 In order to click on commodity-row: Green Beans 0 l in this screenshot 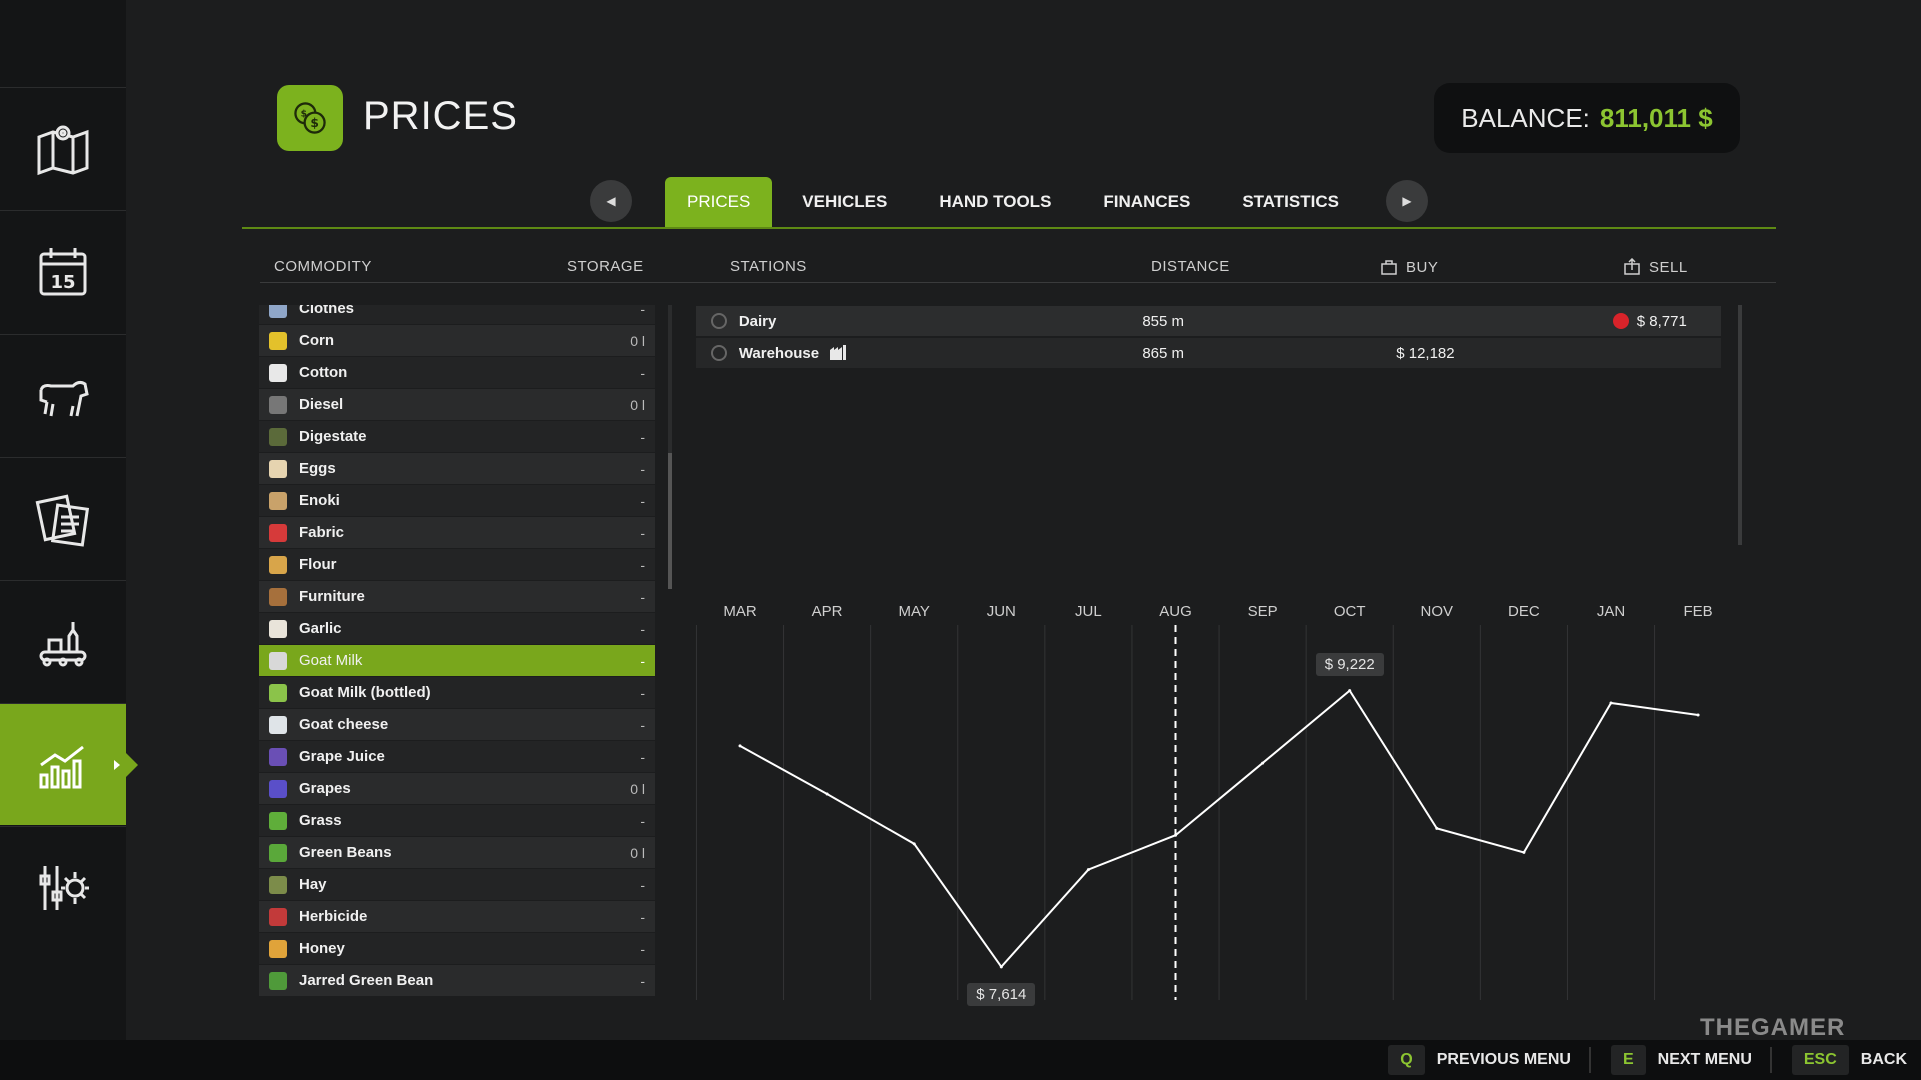, I will do `click(457, 852)`.